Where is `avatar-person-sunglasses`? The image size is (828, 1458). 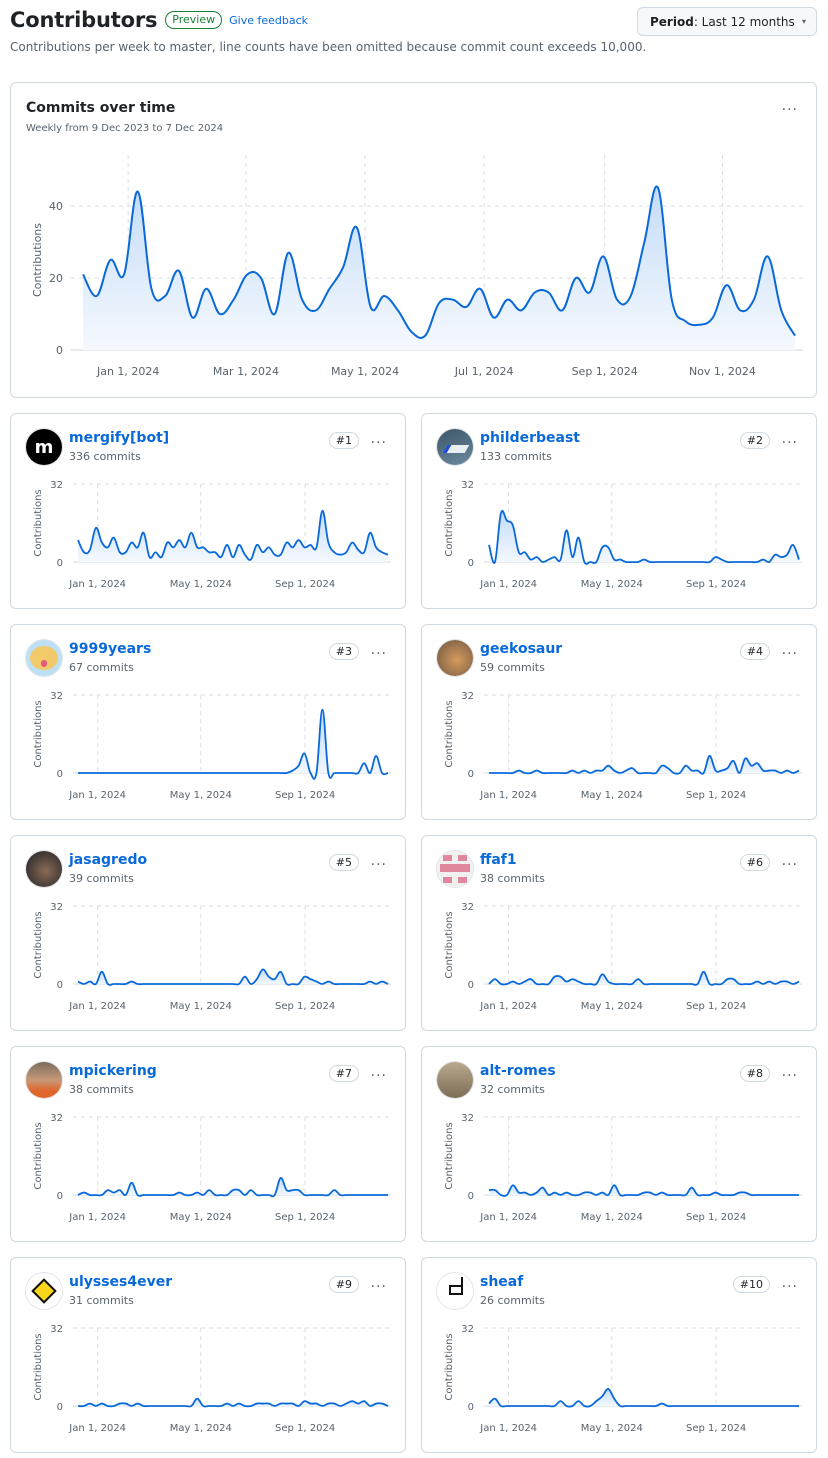
avatar-person-sunglasses is located at coordinates (44, 869).